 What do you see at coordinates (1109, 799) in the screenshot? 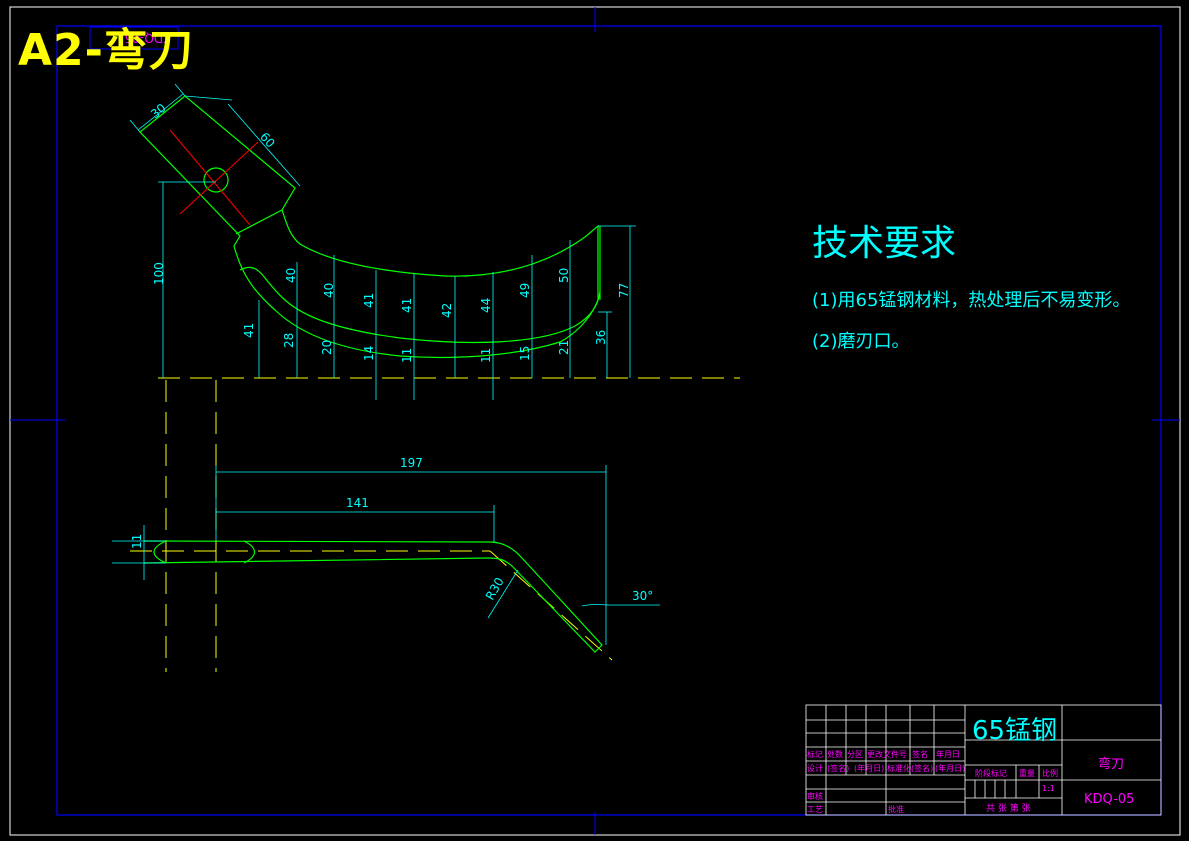
I see `tb-drawing-no: KDQ-05` at bounding box center [1109, 799].